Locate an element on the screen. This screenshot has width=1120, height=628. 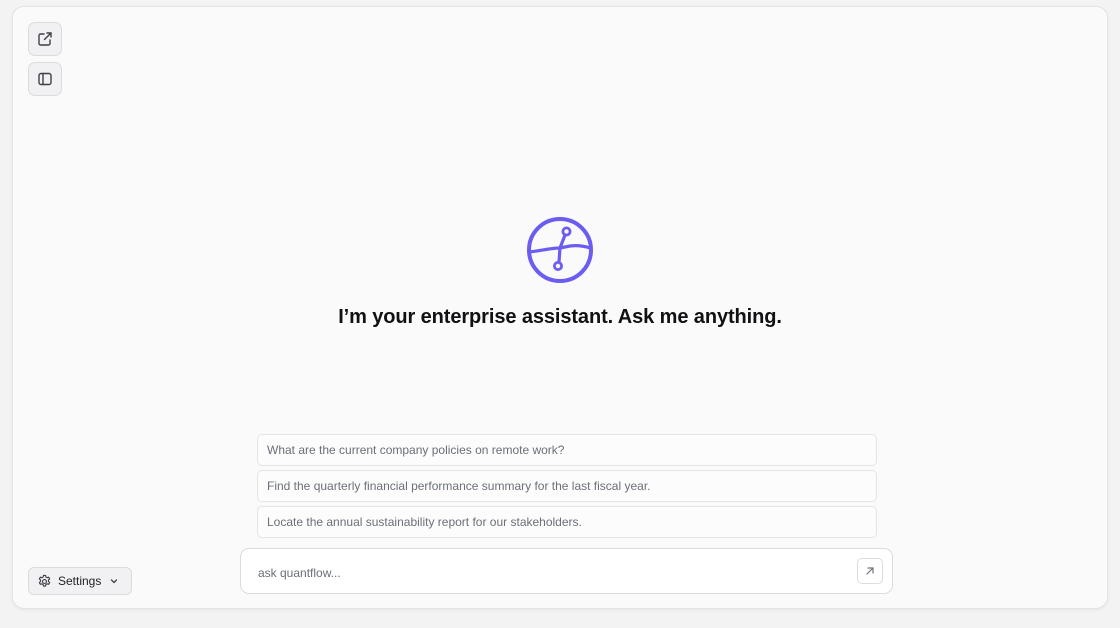
settings-button: Settings is located at coordinates (80, 581).